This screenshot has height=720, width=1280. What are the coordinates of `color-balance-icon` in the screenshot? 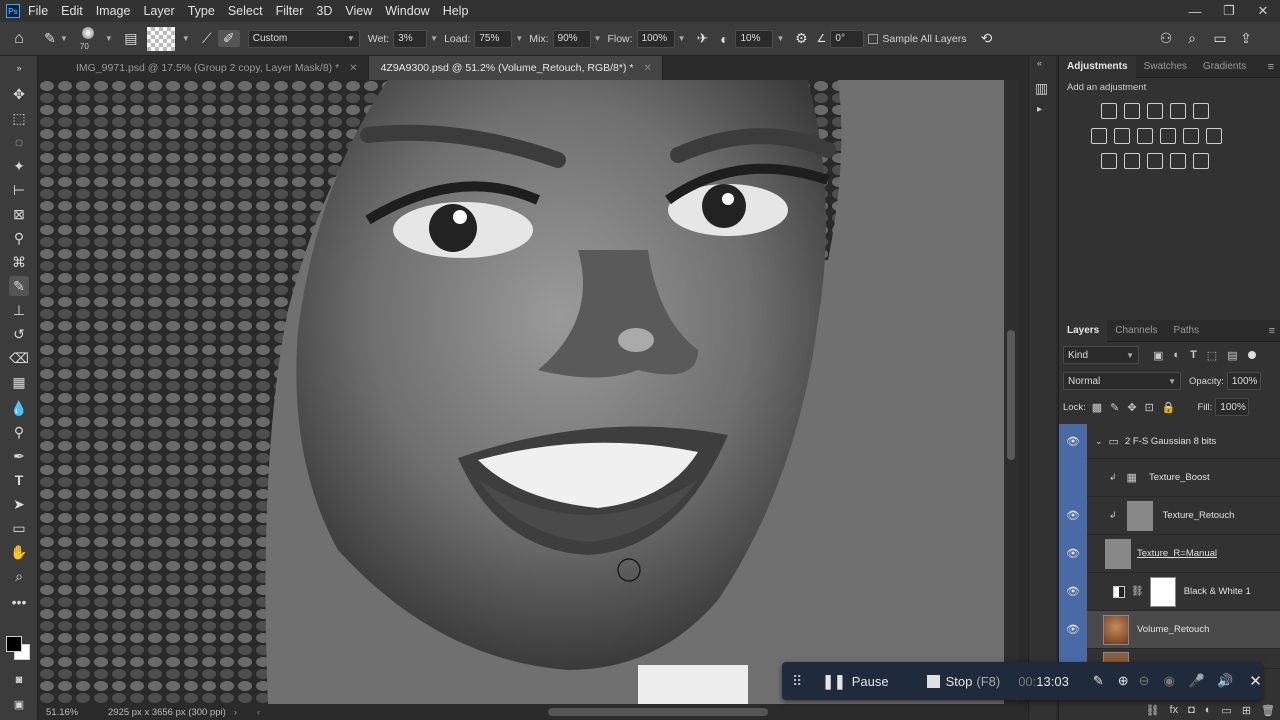 It's located at (1122, 136).